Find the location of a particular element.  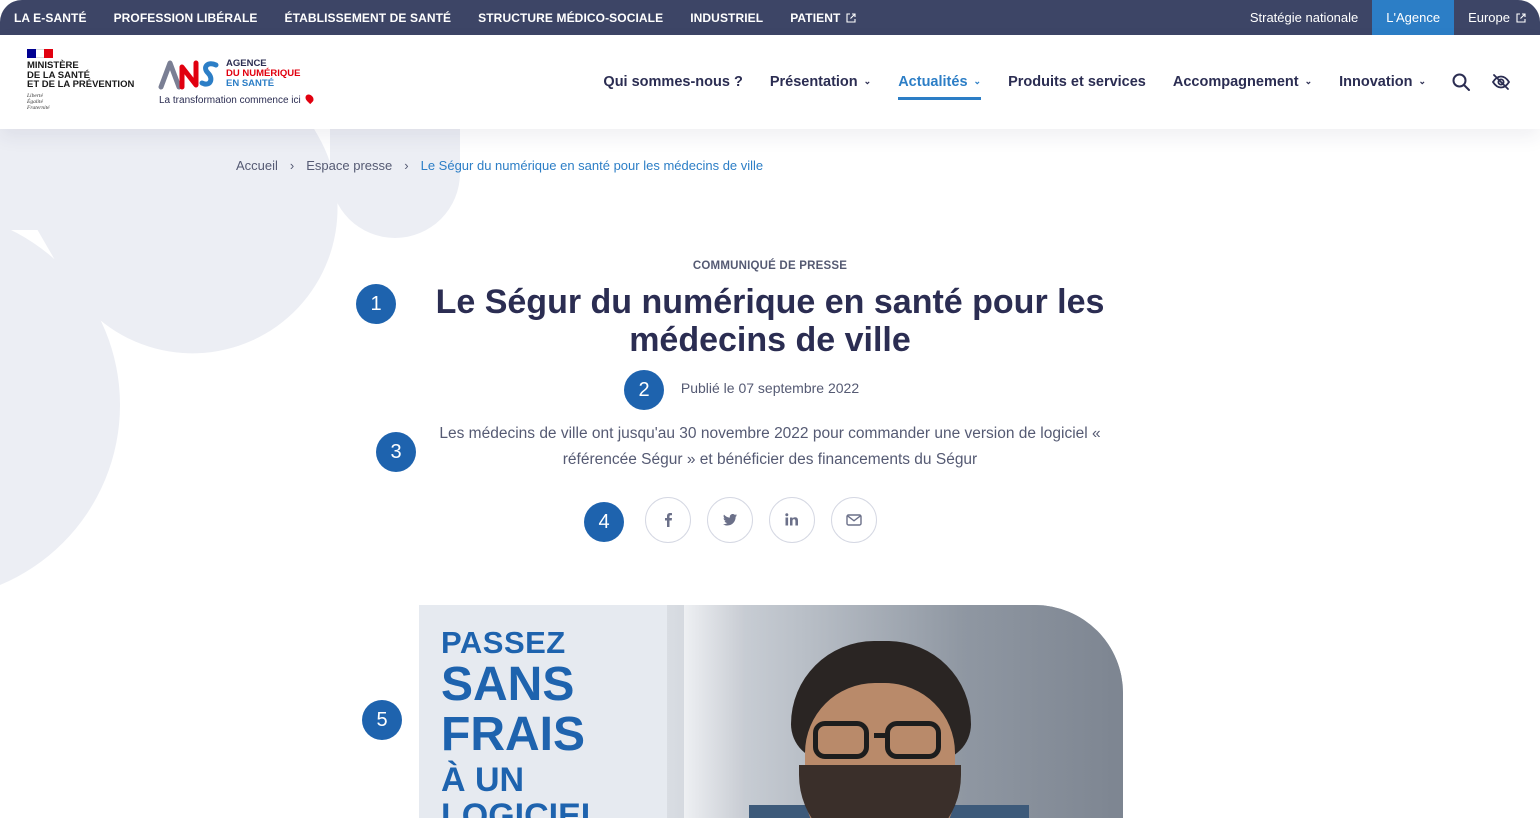

glasses-lens-right is located at coordinates (913, 740).